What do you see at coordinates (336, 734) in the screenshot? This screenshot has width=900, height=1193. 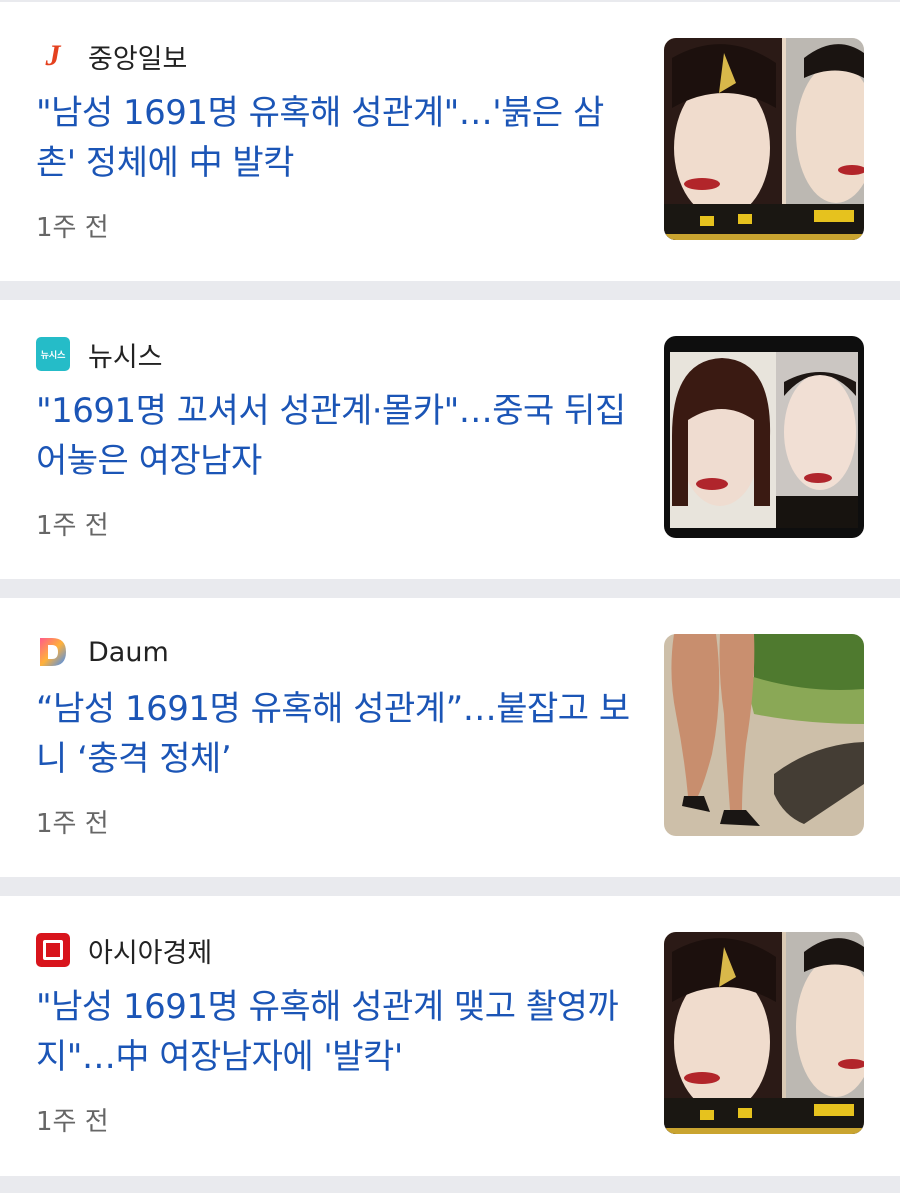 I see `headline-link: “남성 1691명 유혹해 성관계”…붙잡고 보니 ‘충격 정체’` at bounding box center [336, 734].